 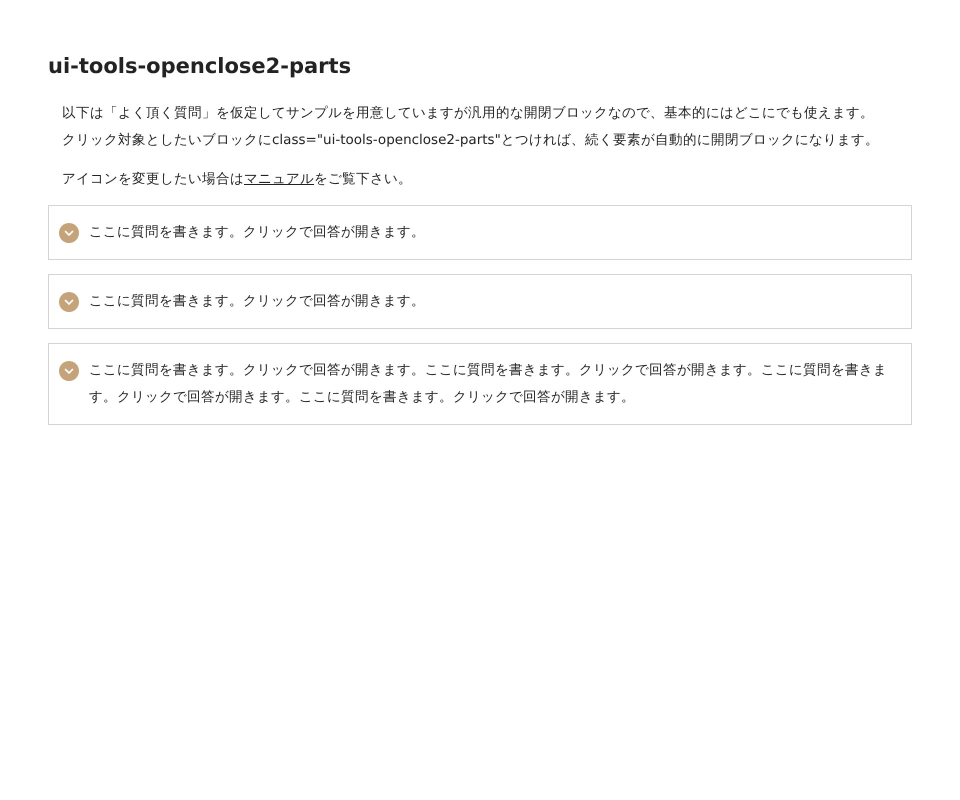 I want to click on question-text: ここに質問を書きます。クリックで回答が開きます。ここに質問を書きます。クリックで回答が開きます。ここに質問を書きます。クリックで回答が開きます。ここに質問を書きます。クリックで回答が開きます。, so click(x=488, y=384).